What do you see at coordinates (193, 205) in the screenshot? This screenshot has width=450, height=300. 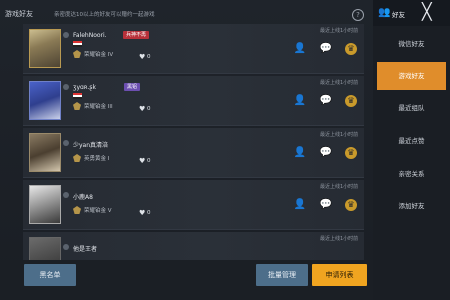 I see `friend-row: 小鹿A8 荣耀铂金 V ♥ 0 最近上线1小时前 👤 💬 ♛` at bounding box center [193, 205].